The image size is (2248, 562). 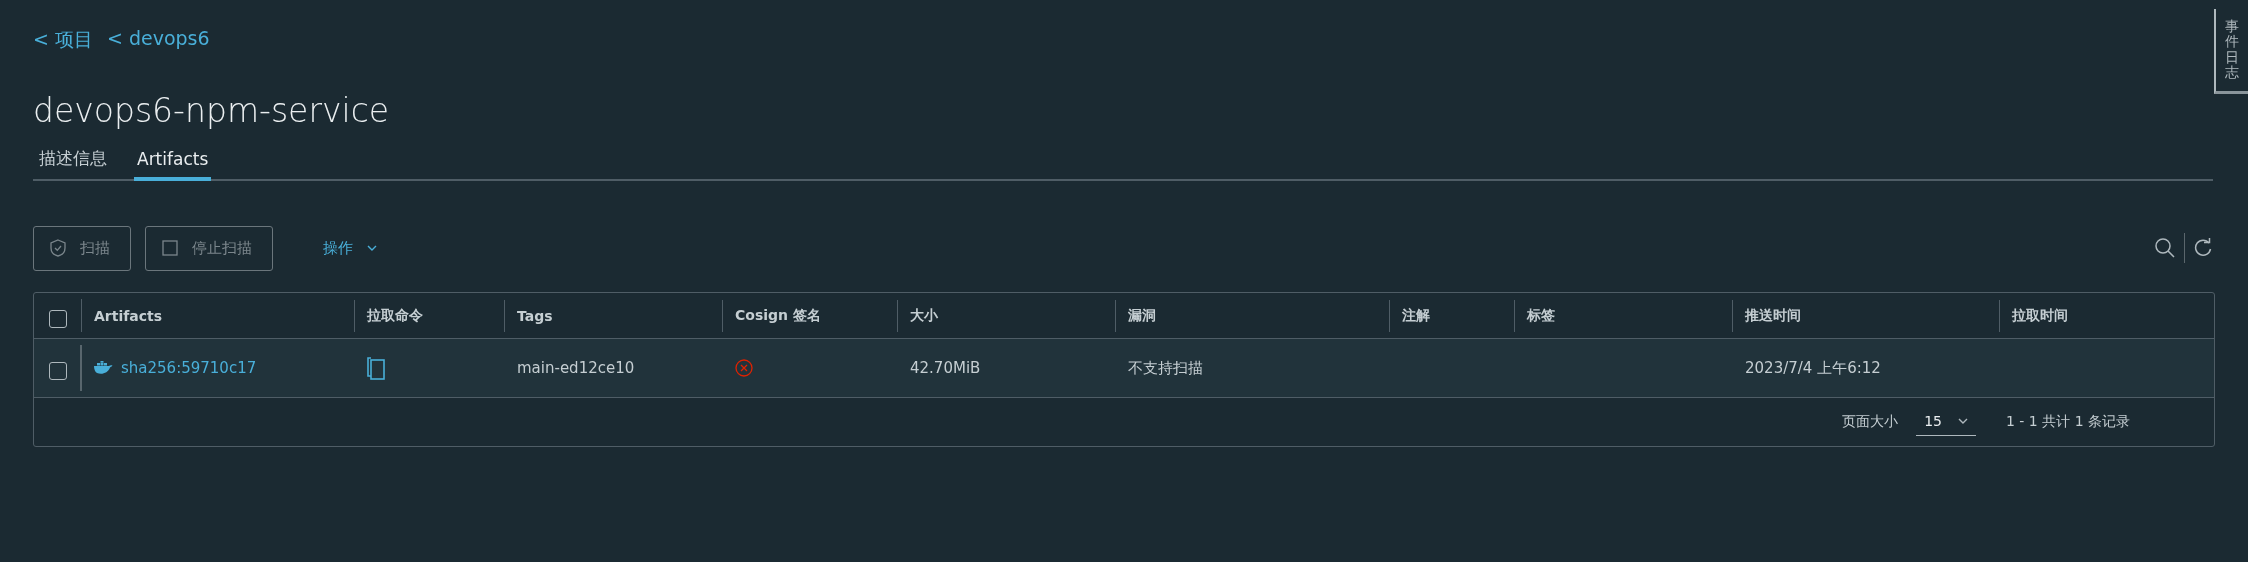 I want to click on column-header: Tags, so click(x=535, y=316).